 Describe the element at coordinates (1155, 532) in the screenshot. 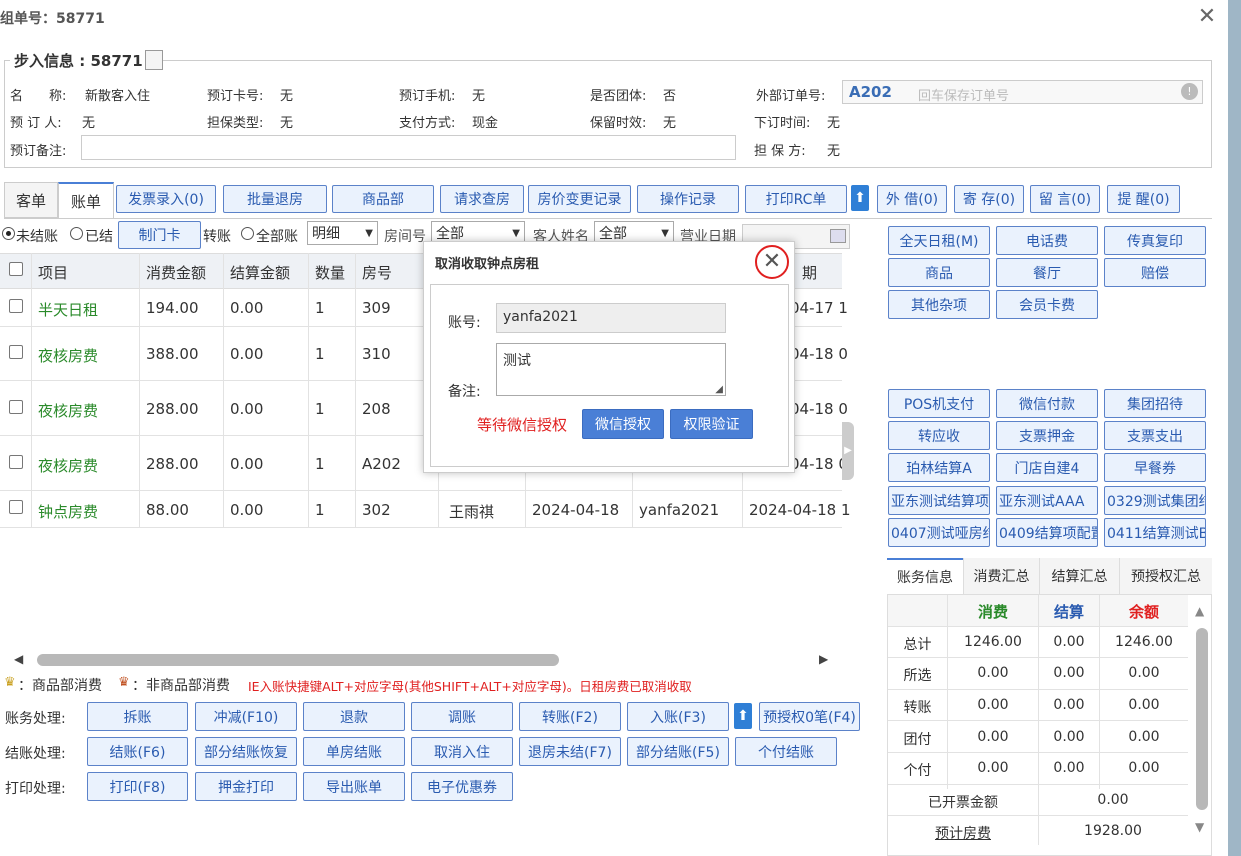

I see `settle-test-b-button: 0411结算测试B` at that location.